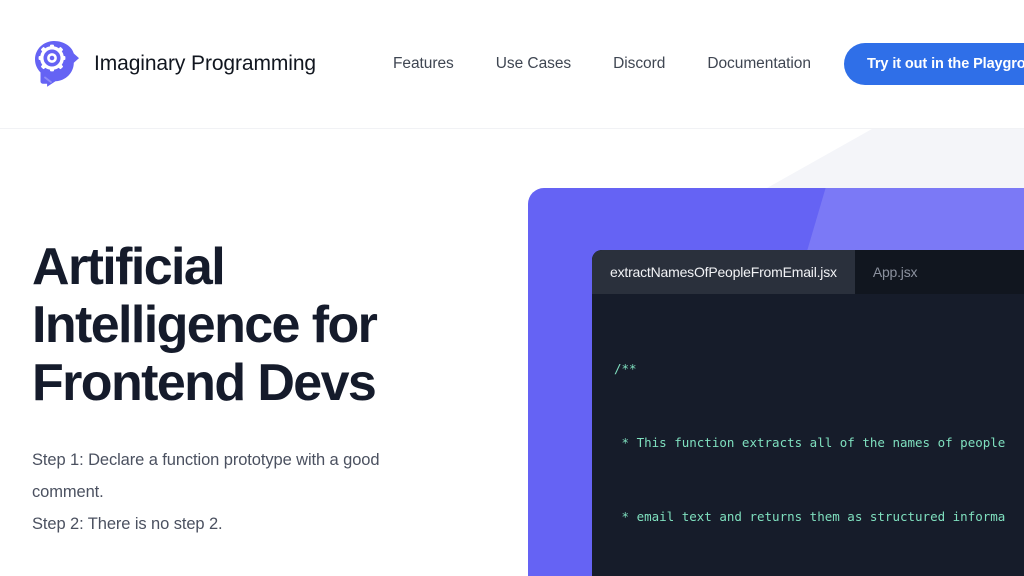 This screenshot has height=576, width=1024. I want to click on brain-gear-head-icon, so click(56, 64).